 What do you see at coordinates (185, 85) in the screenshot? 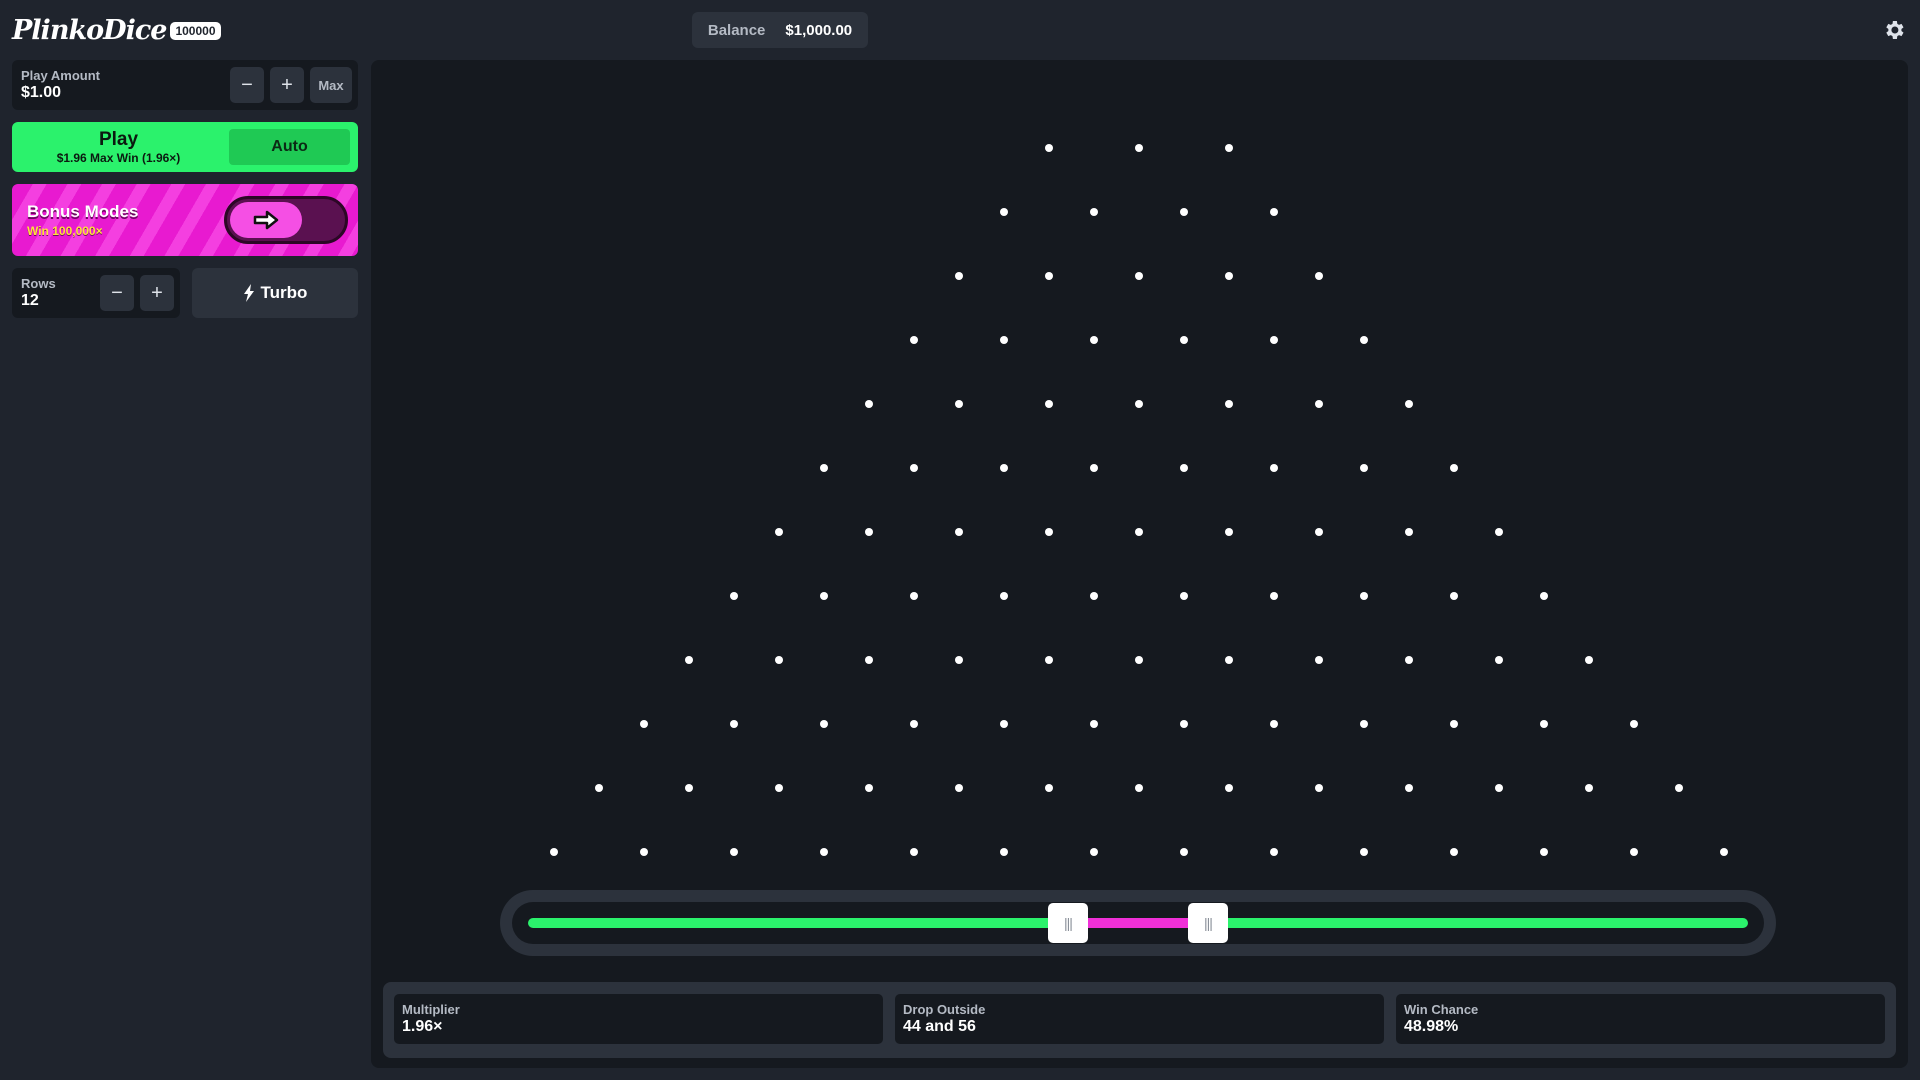
I see `play-amount-field: Play Amount $1.00 − + Max` at bounding box center [185, 85].